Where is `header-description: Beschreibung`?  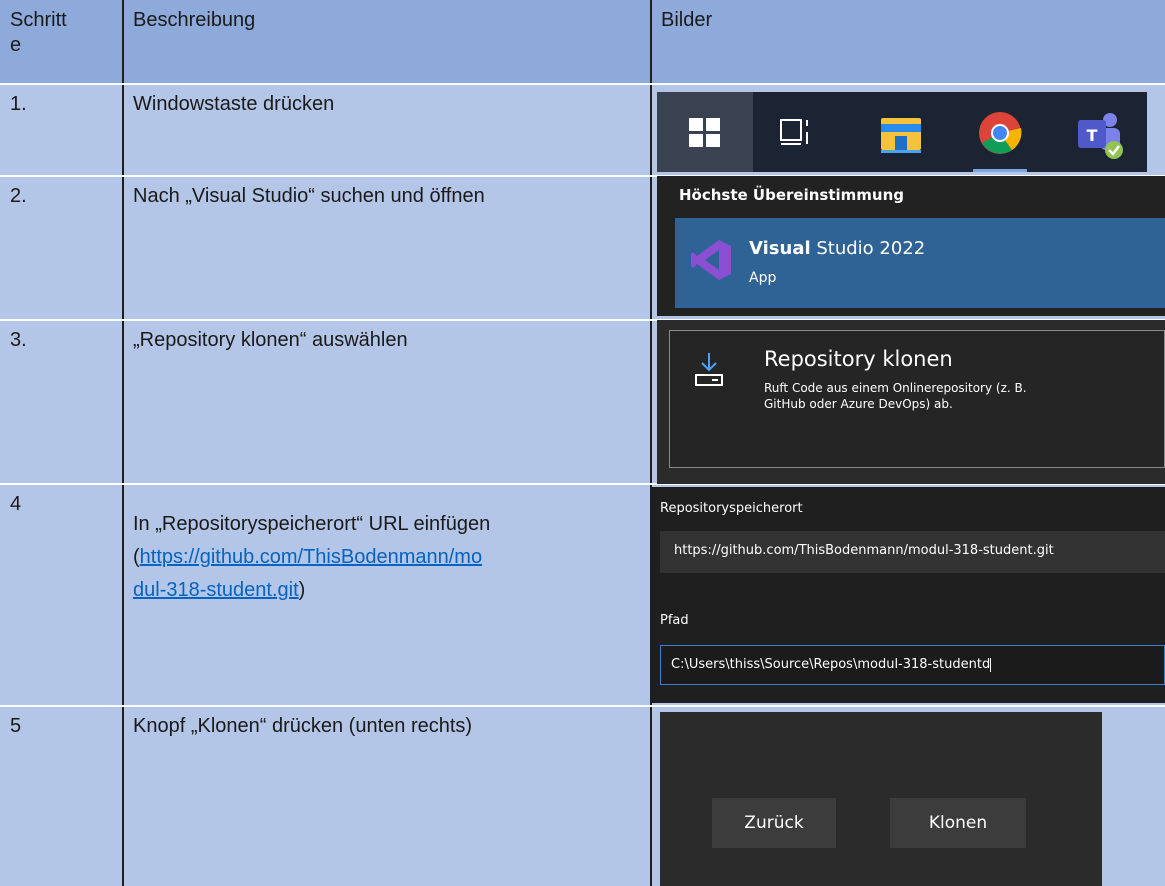 header-description: Beschreibung is located at coordinates (387, 42).